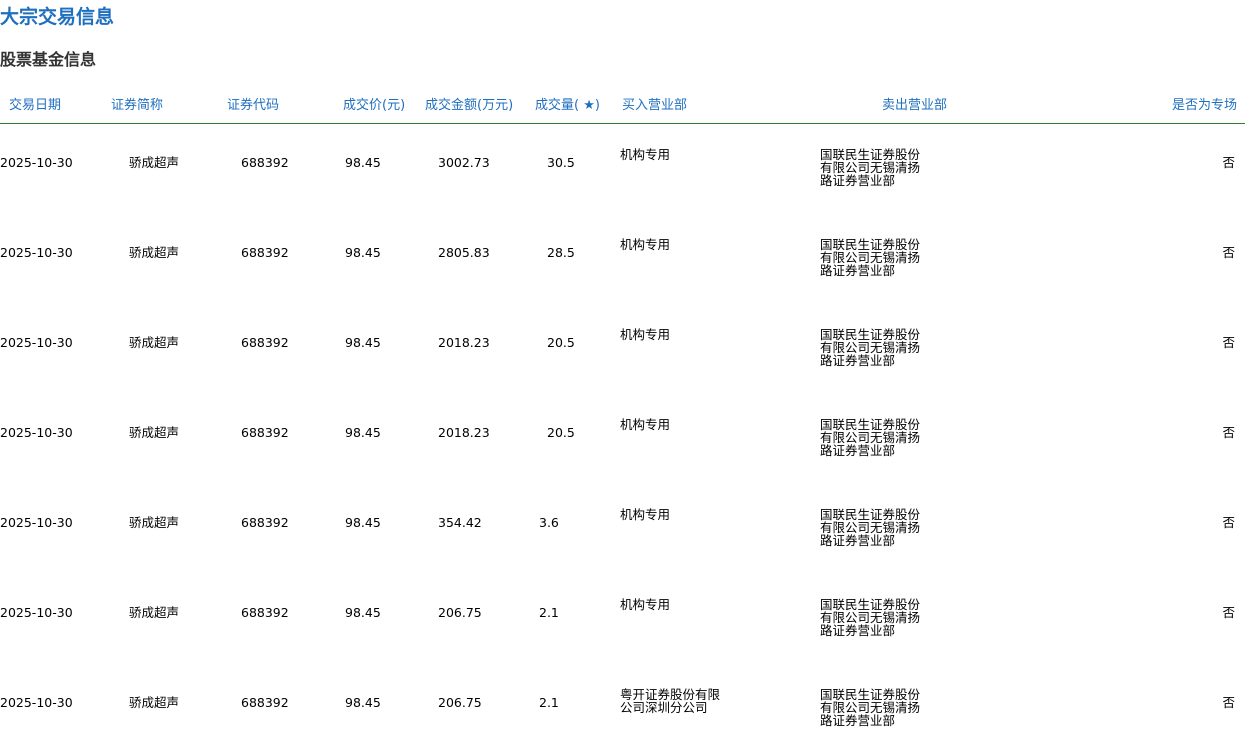 The width and height of the screenshot is (1245, 754). I want to click on cell-buy-branch: 粤开证券股份有限公司深圳分公司, so click(670, 701).